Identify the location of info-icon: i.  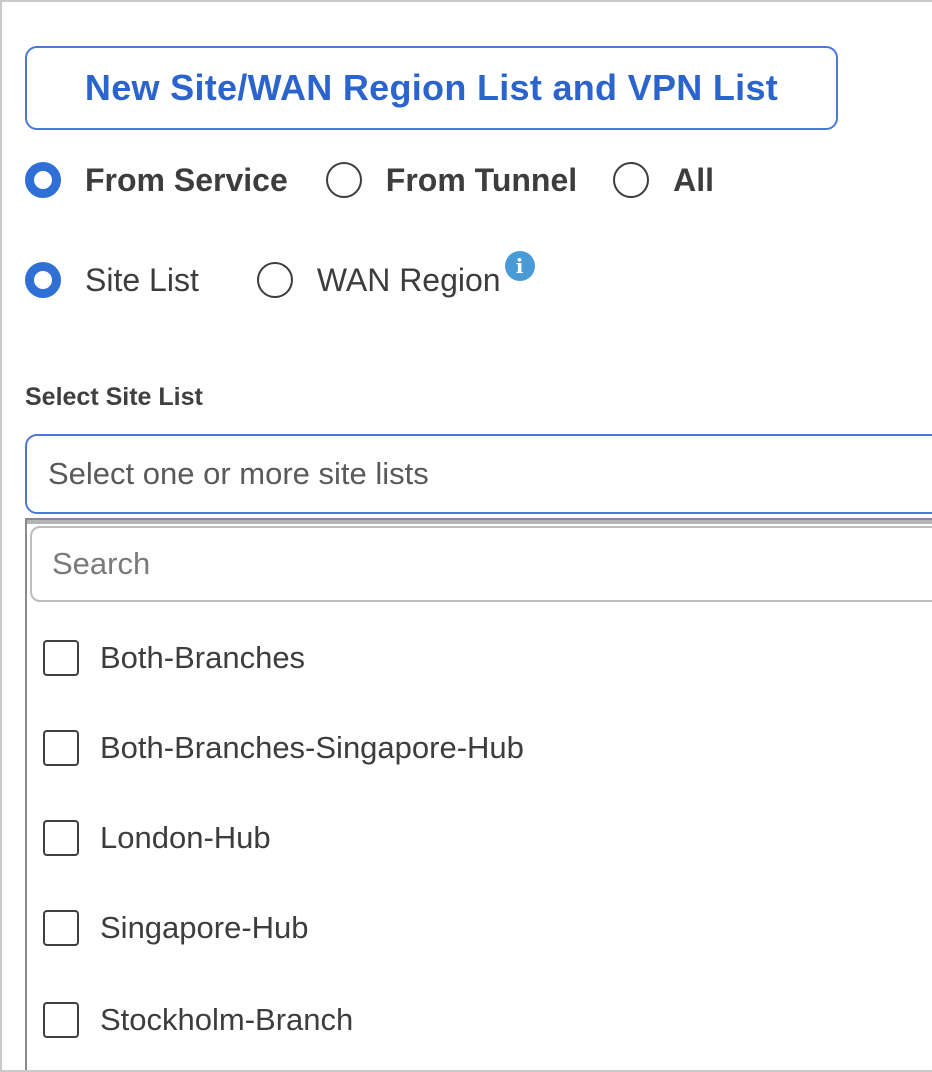
(519, 266).